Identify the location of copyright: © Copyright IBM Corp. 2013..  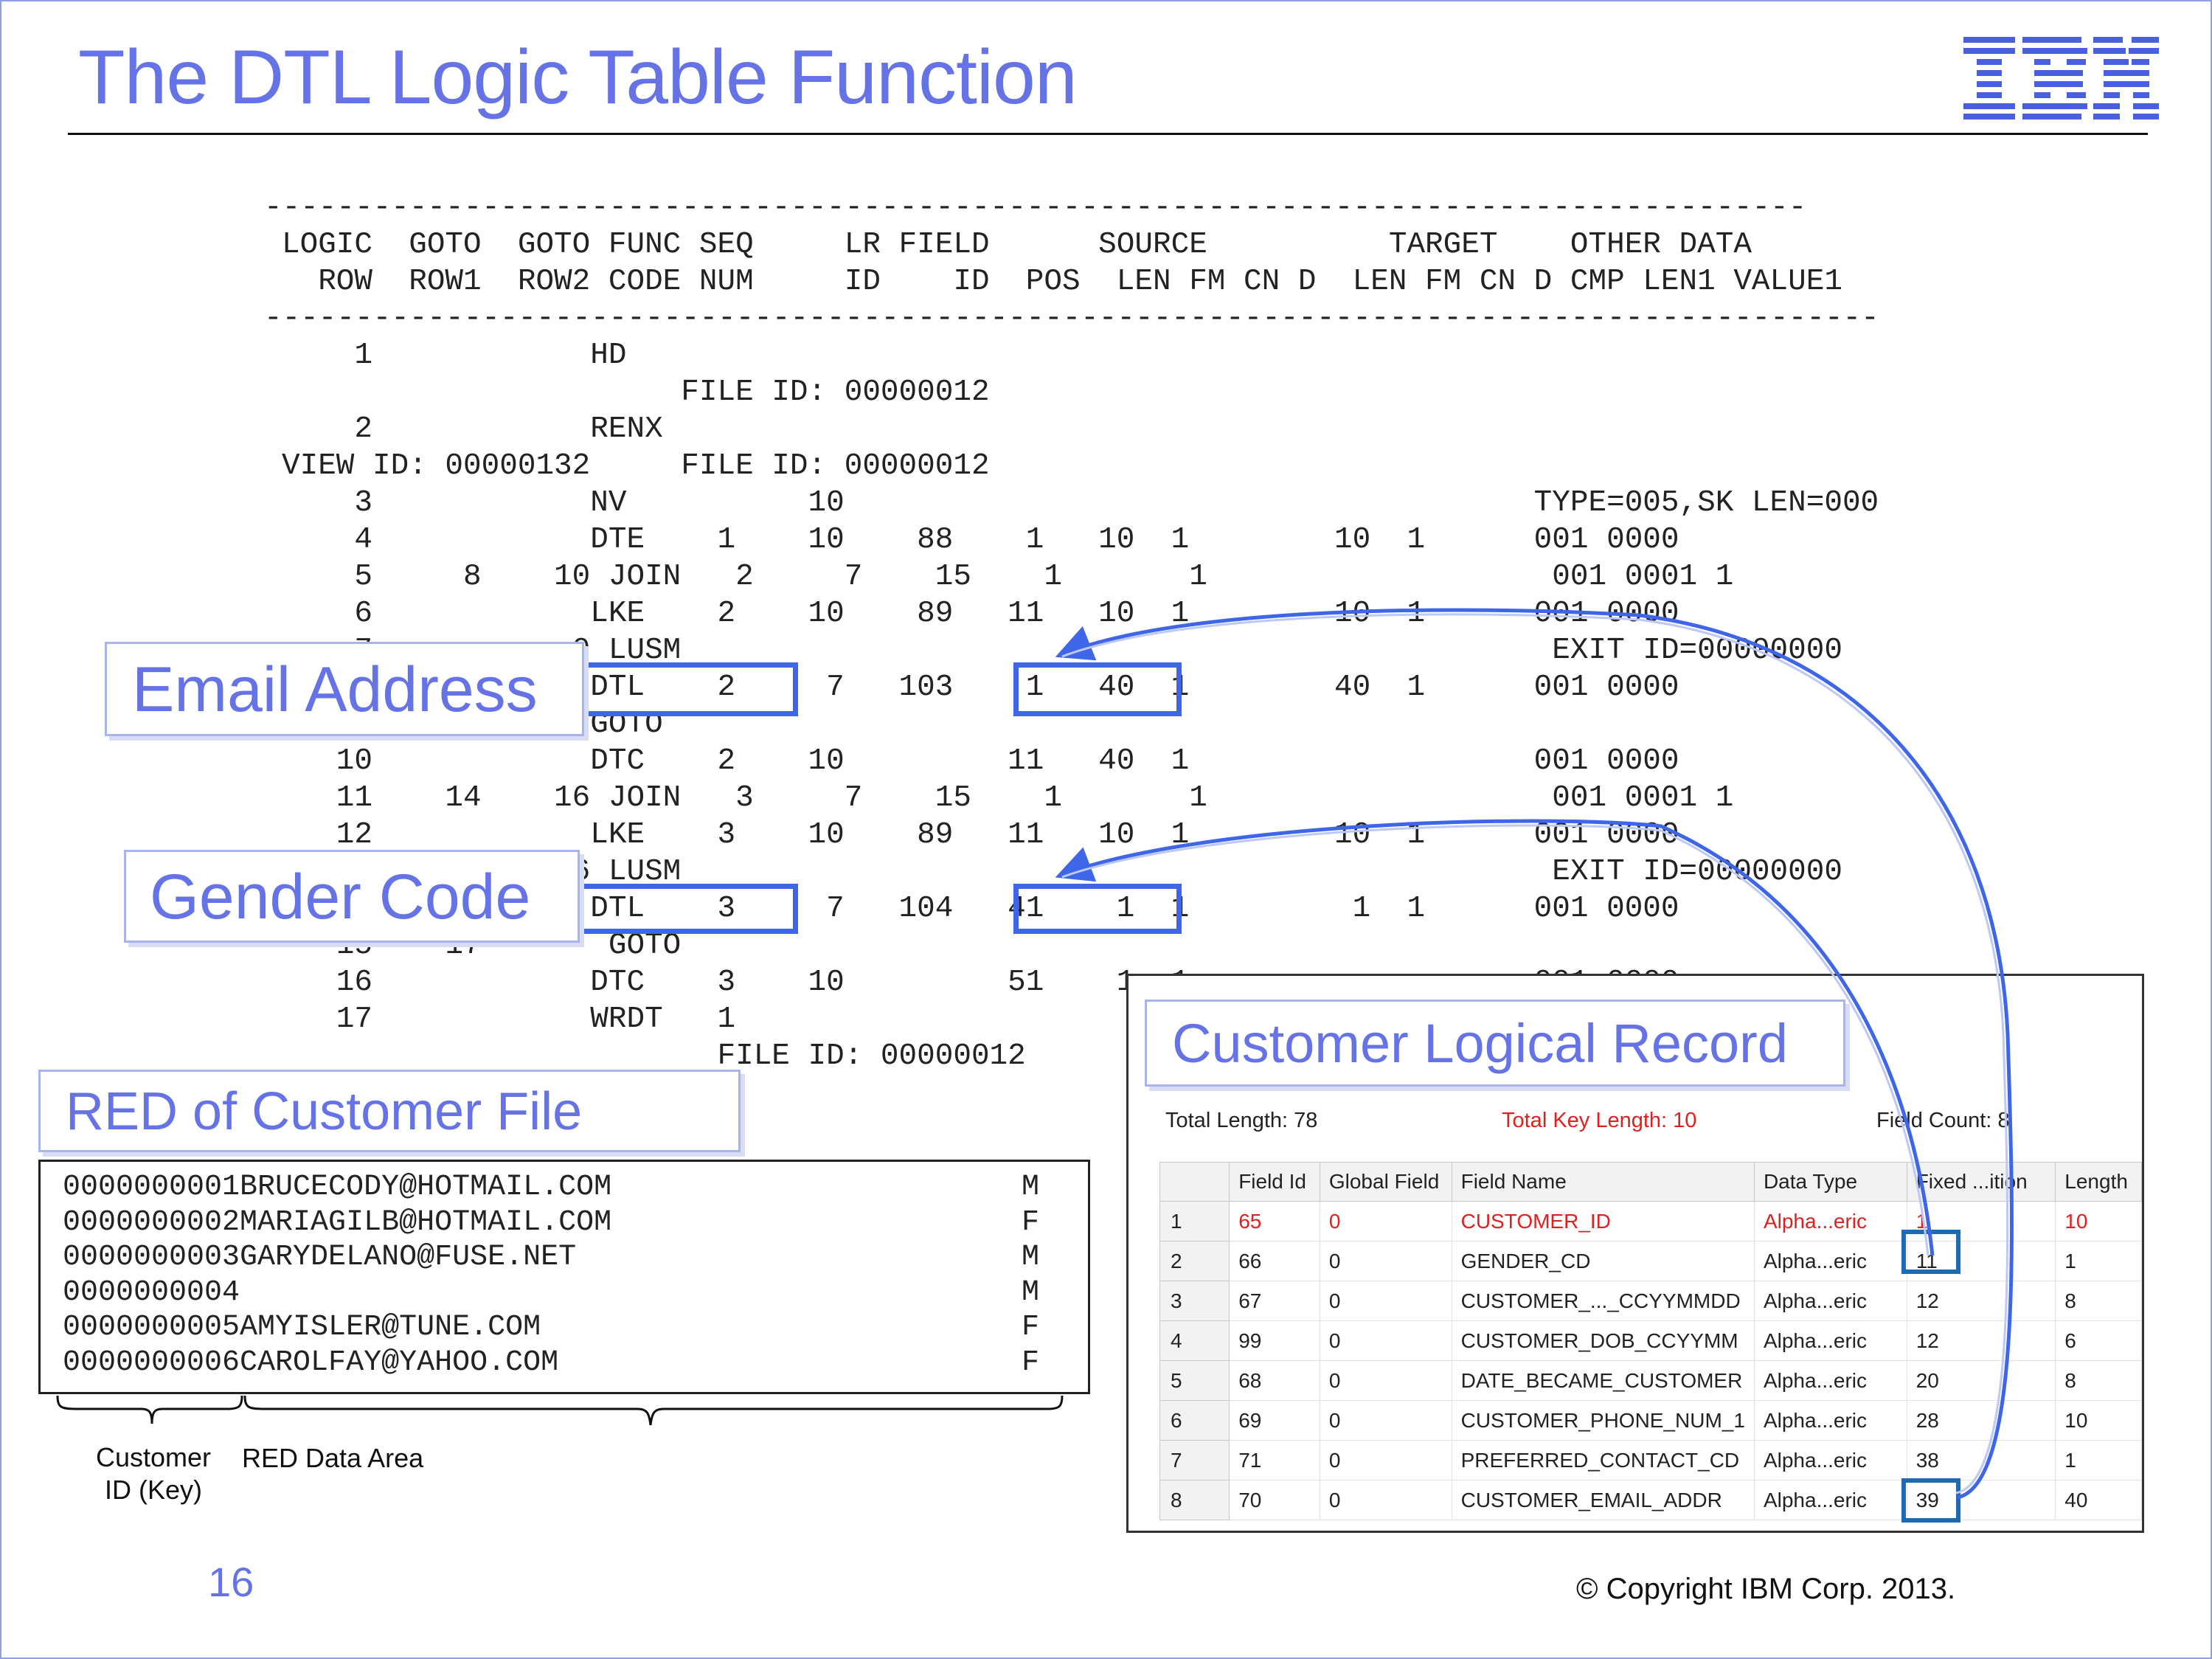
(1766, 1589).